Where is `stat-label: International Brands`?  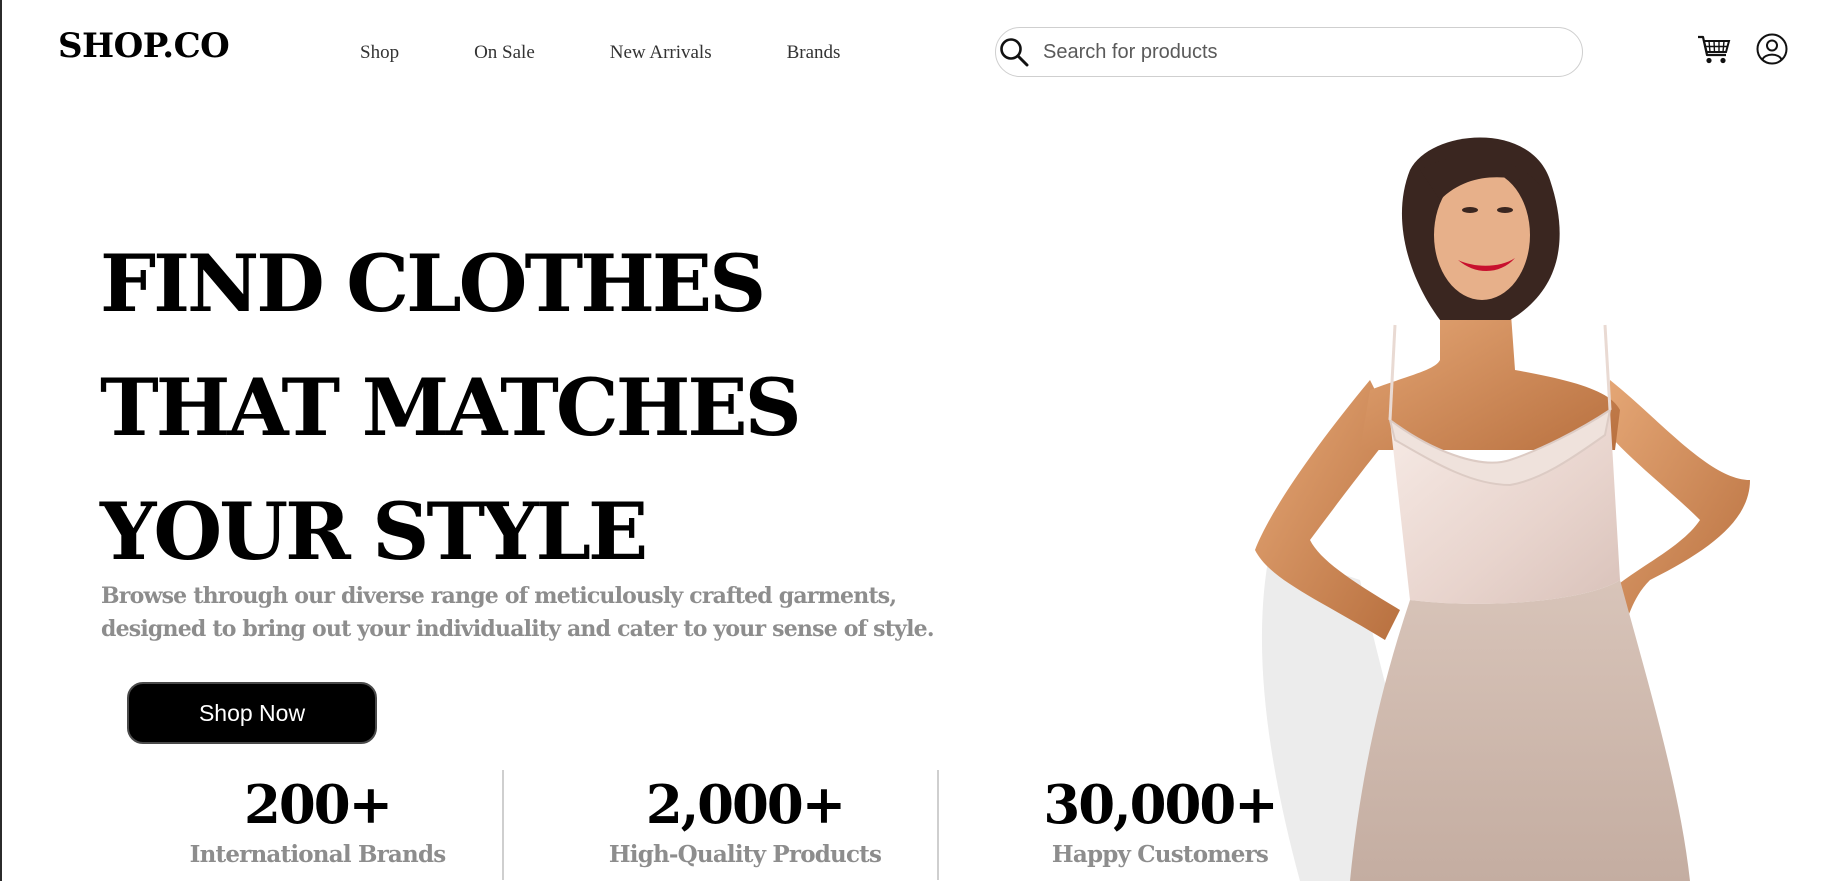 stat-label: International Brands is located at coordinates (318, 854).